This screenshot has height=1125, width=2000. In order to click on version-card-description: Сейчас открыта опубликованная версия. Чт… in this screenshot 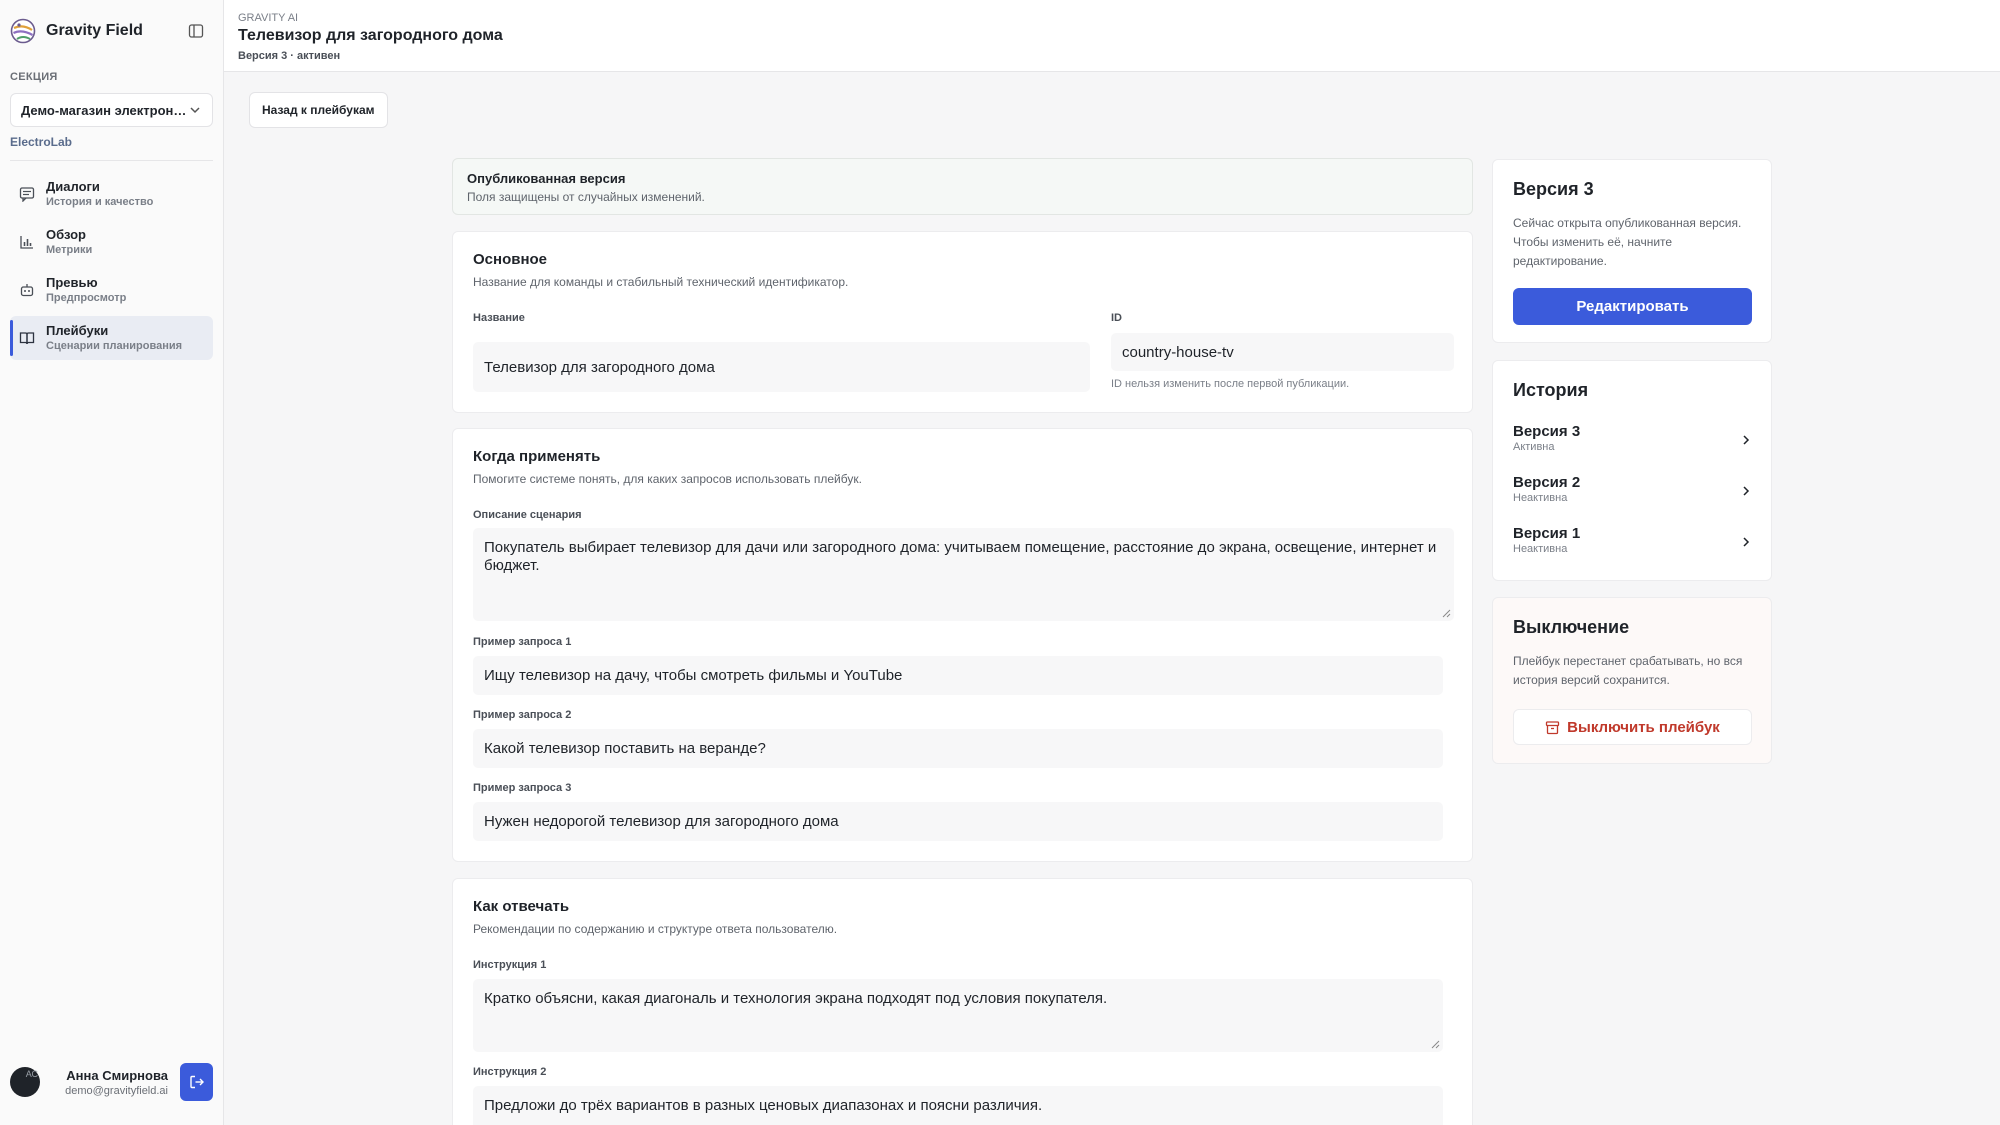, I will do `click(1627, 242)`.